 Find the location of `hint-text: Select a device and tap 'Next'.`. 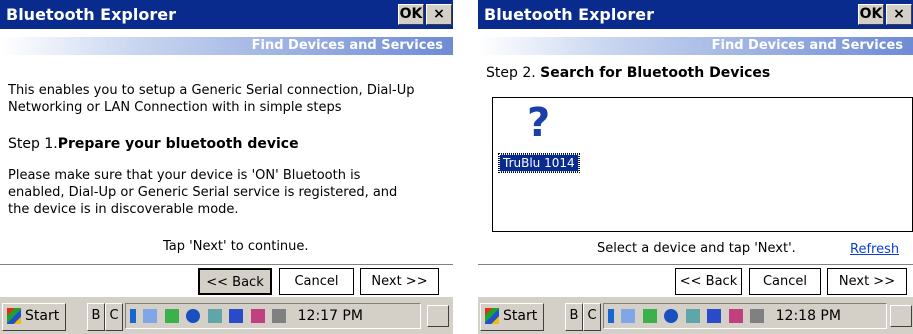

hint-text: Select a device and tap 'Next'. is located at coordinates (696, 248).